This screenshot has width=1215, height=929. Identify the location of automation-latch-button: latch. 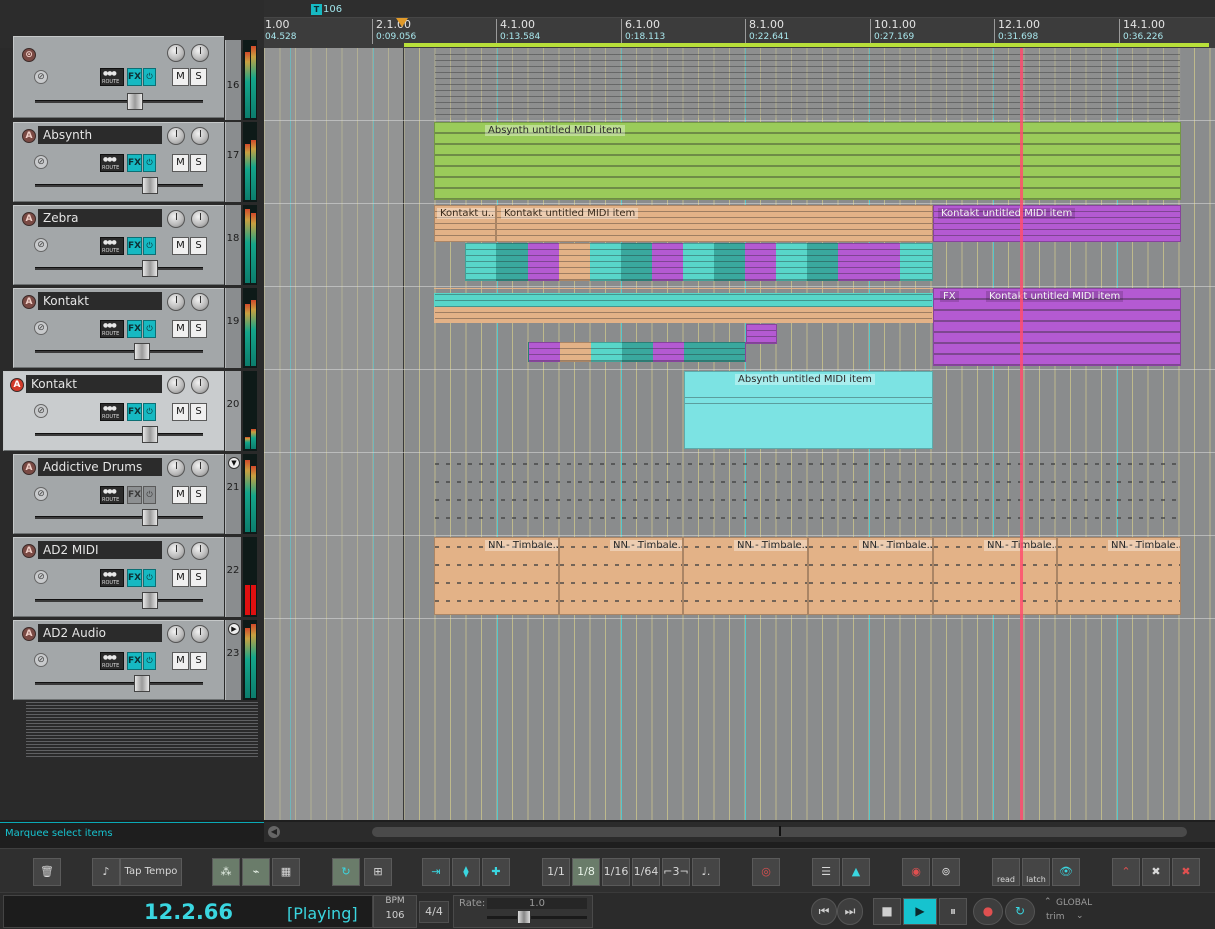
(1036, 872).